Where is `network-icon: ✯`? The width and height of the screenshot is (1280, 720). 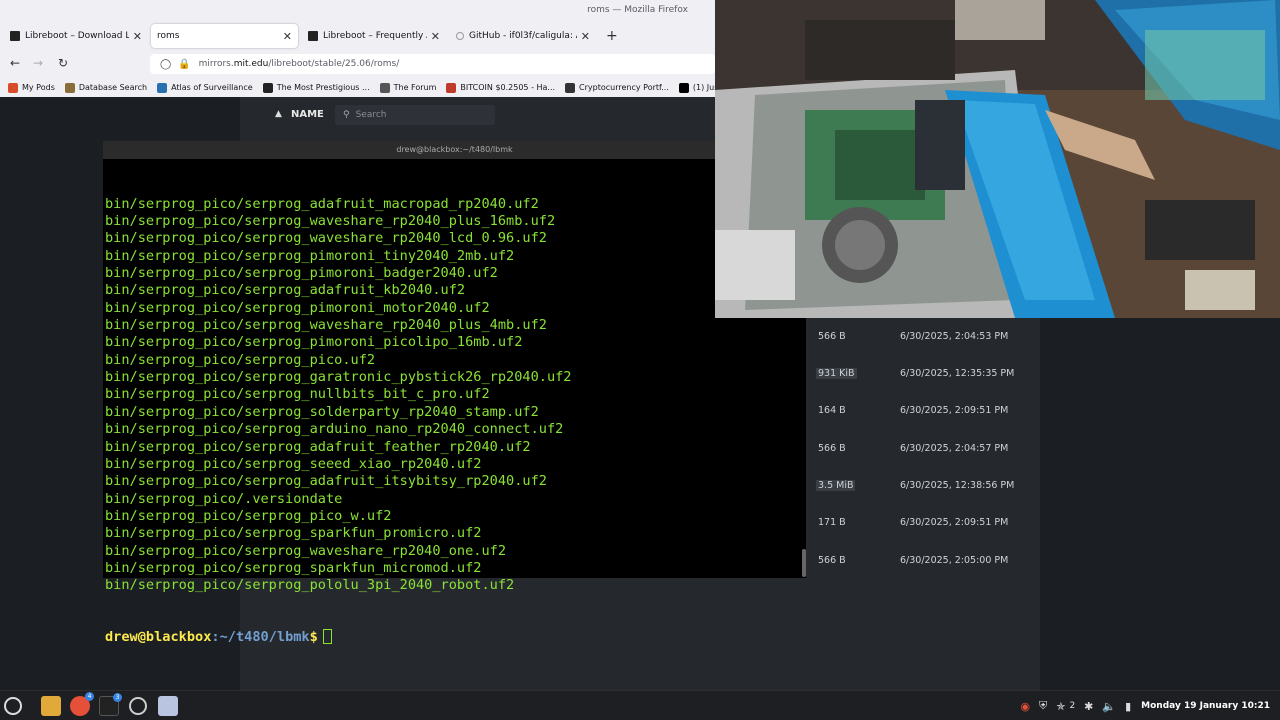 network-icon: ✯ is located at coordinates (1060, 706).